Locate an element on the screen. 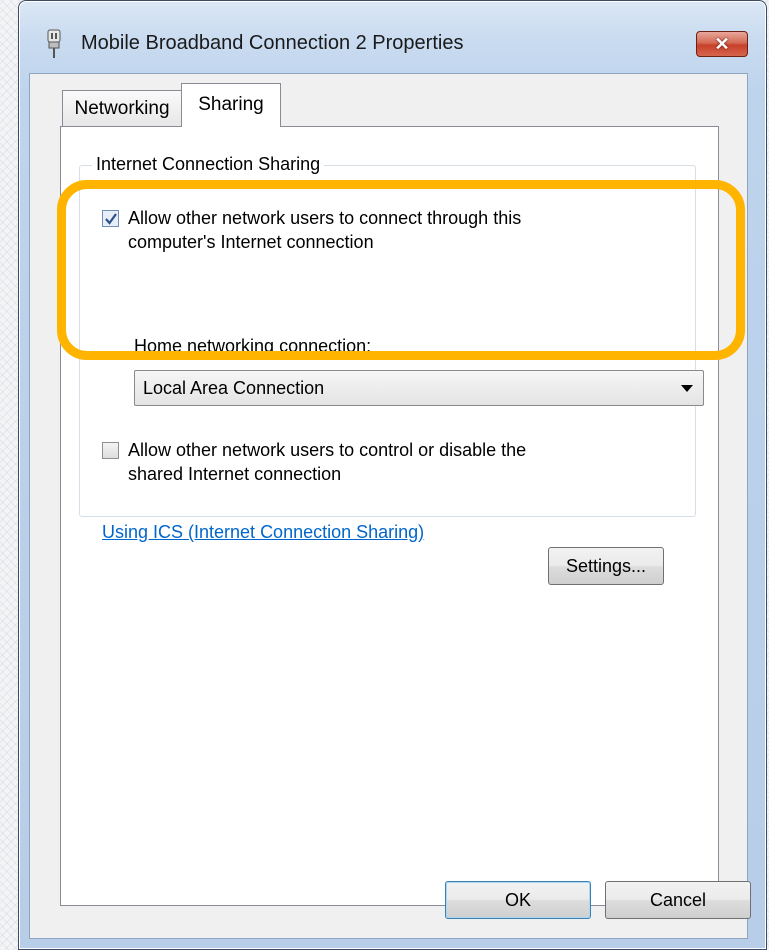 The image size is (769, 950). group-title: Internet Connection Sharing is located at coordinates (208, 164).